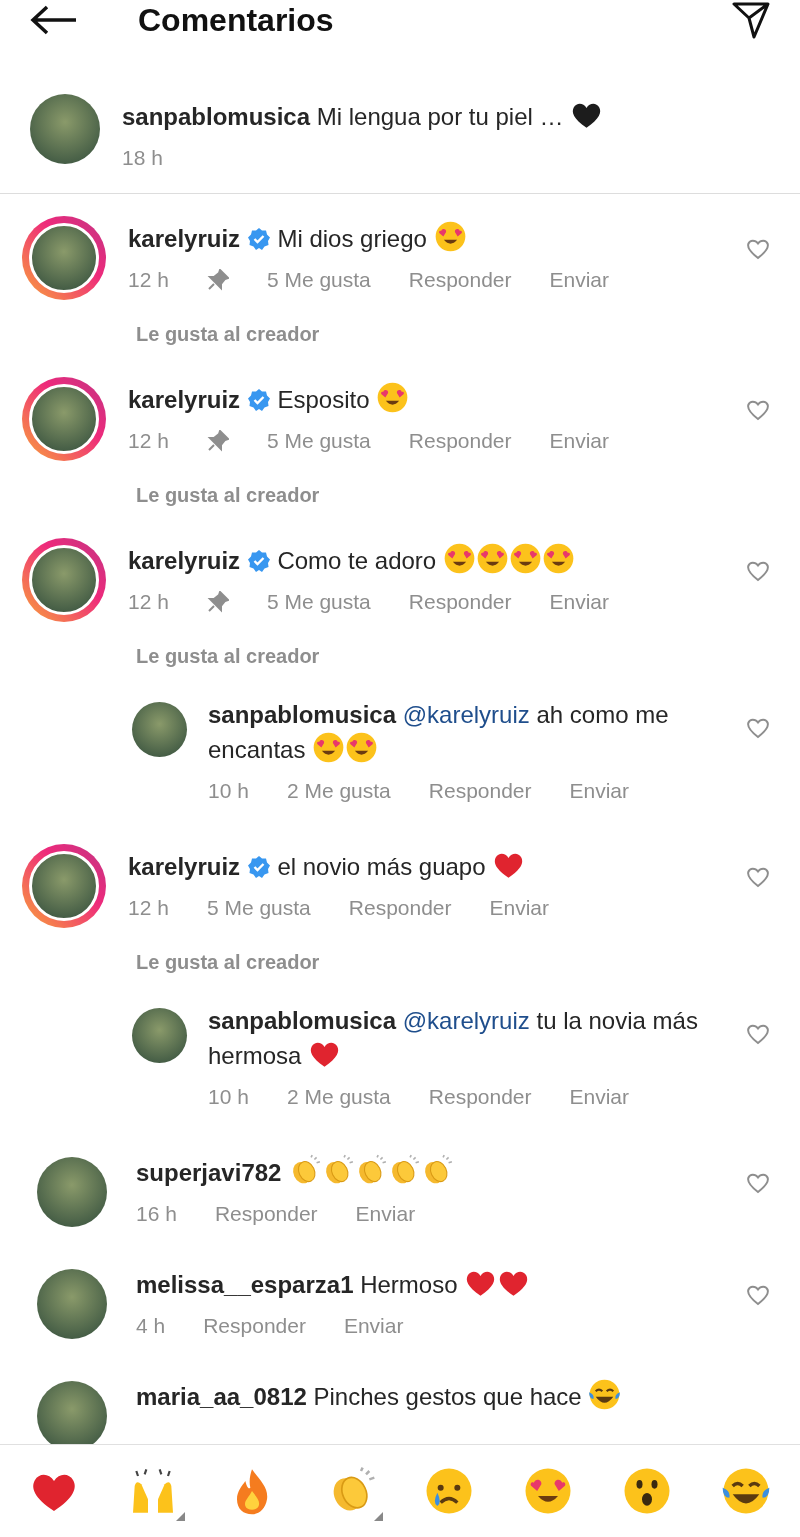 The image size is (800, 1537). I want to click on username-link: melissa__esparza1, so click(245, 1284).